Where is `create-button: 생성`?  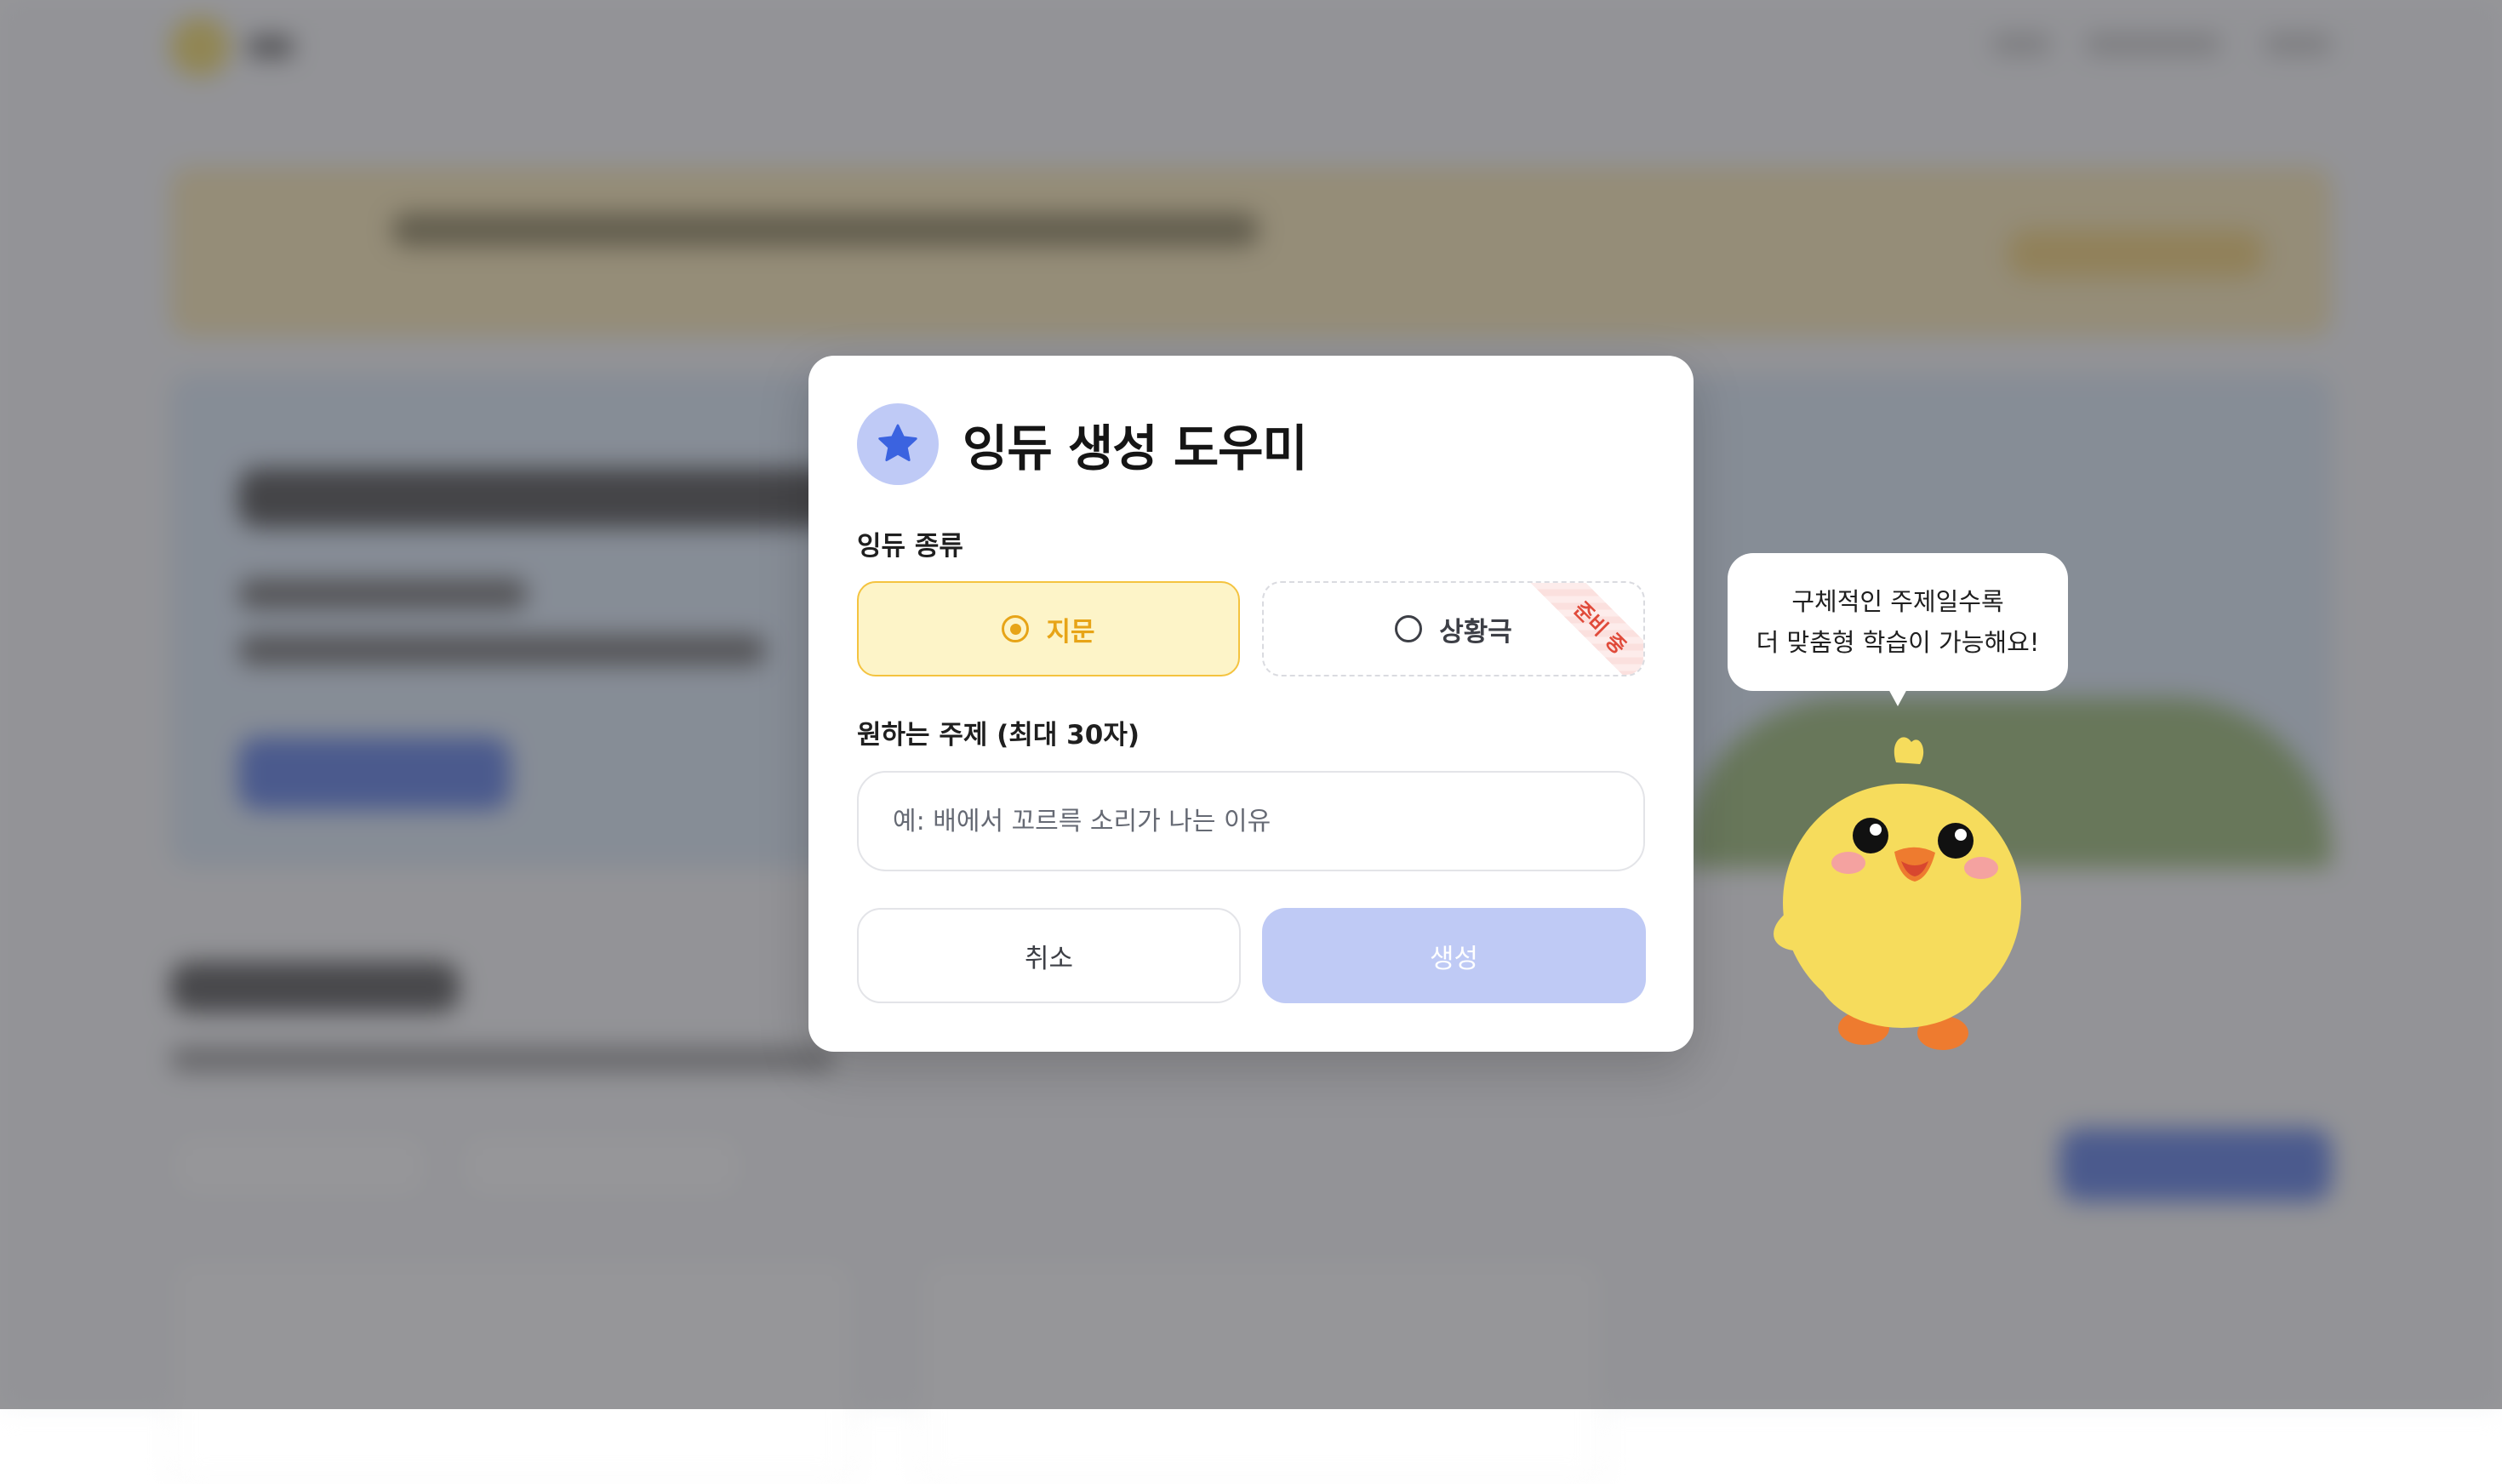
create-button: 생성 is located at coordinates (1454, 955).